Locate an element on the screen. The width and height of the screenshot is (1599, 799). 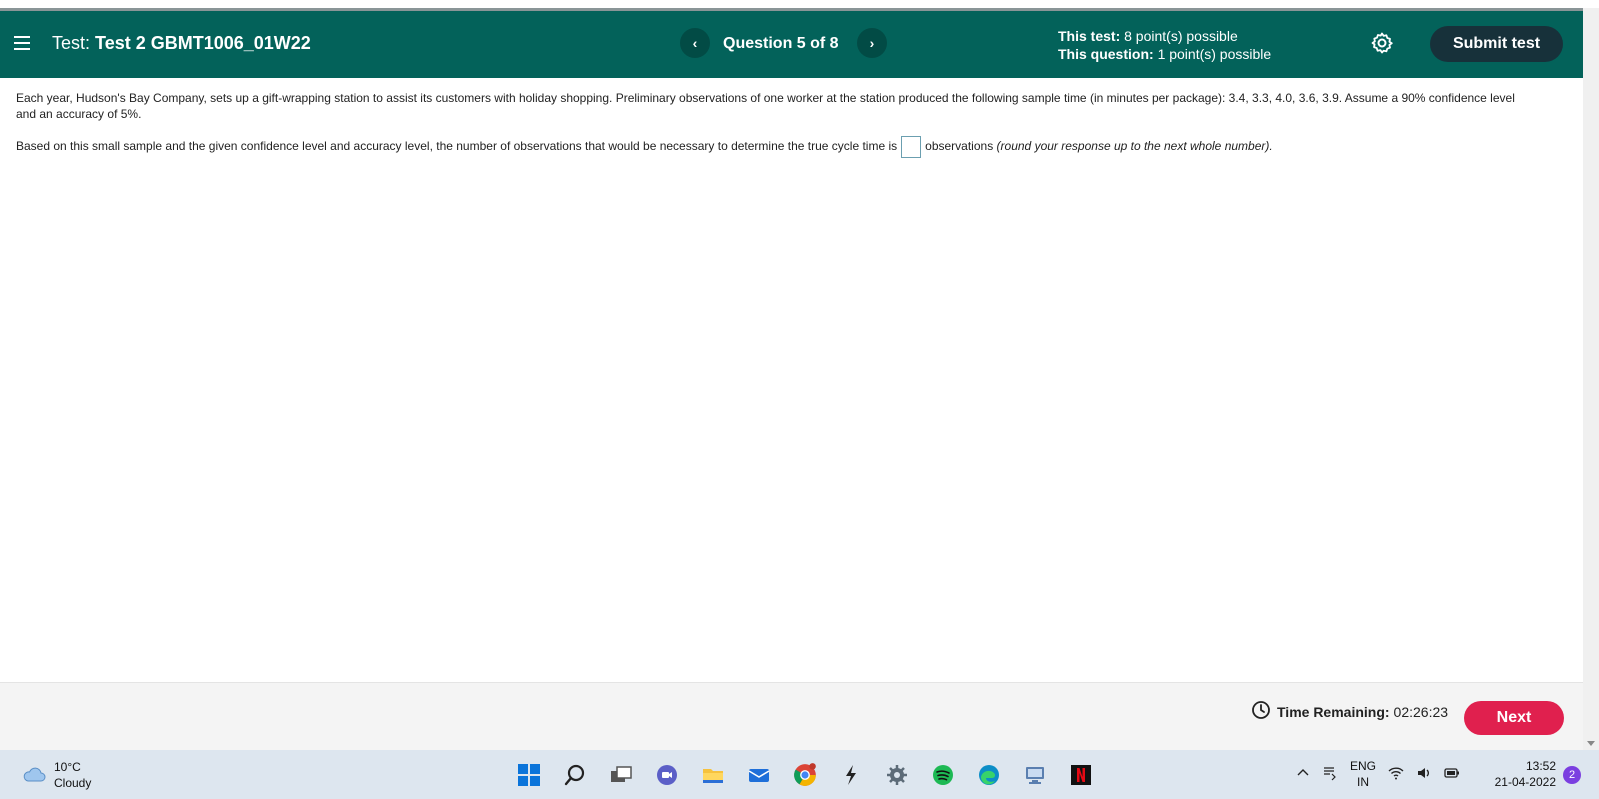
submit-test-button: Submit test is located at coordinates (1496, 44).